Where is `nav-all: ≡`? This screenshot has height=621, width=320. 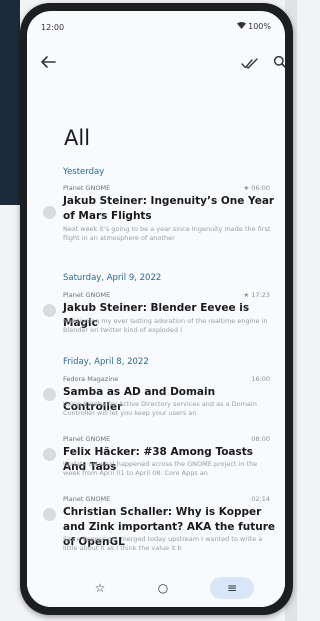
nav-all: ≡ is located at coordinates (232, 588).